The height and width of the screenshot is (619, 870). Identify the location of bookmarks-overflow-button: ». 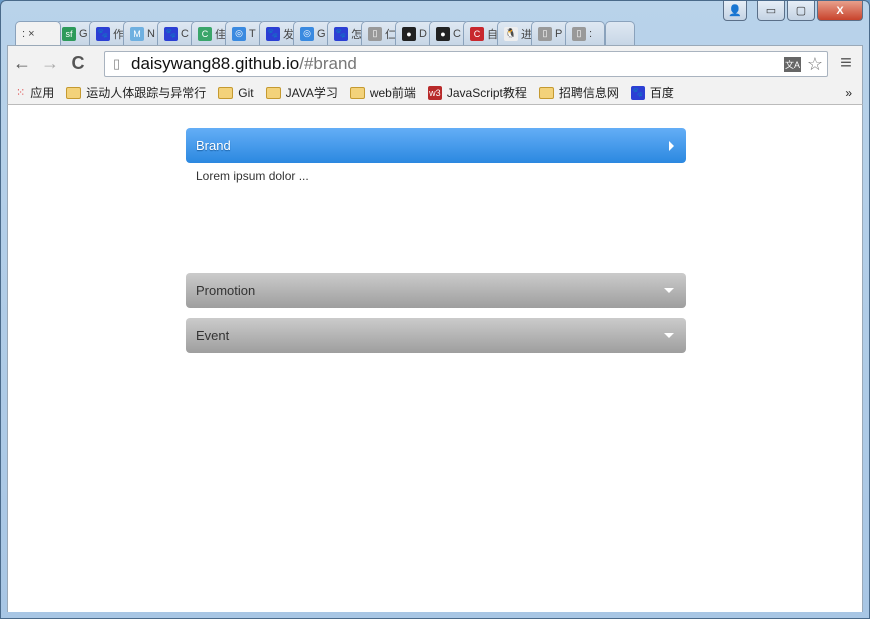
(848, 93).